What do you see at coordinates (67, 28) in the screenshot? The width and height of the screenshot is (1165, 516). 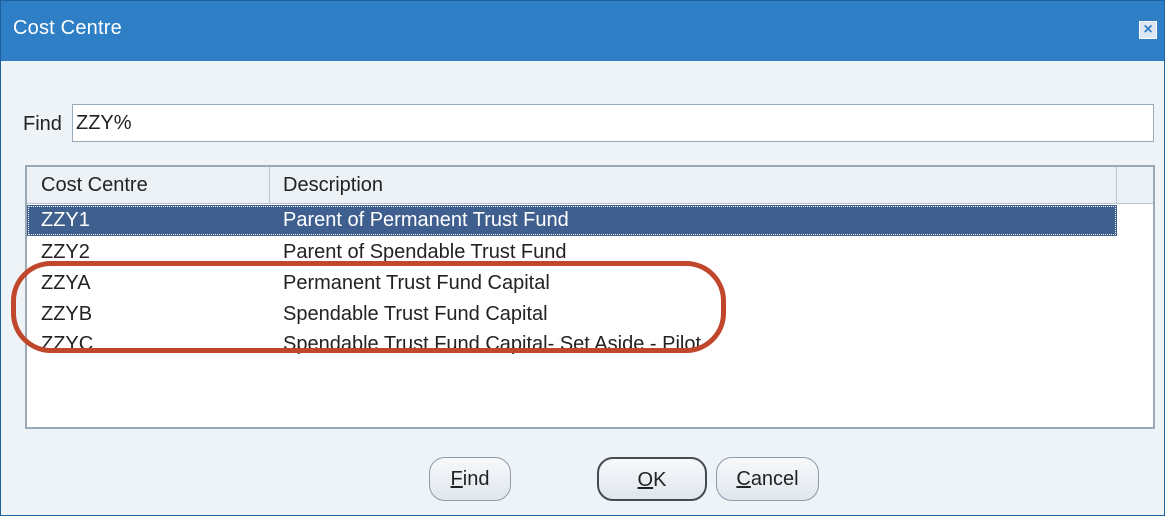 I see `window-title: Cost Centre` at bounding box center [67, 28].